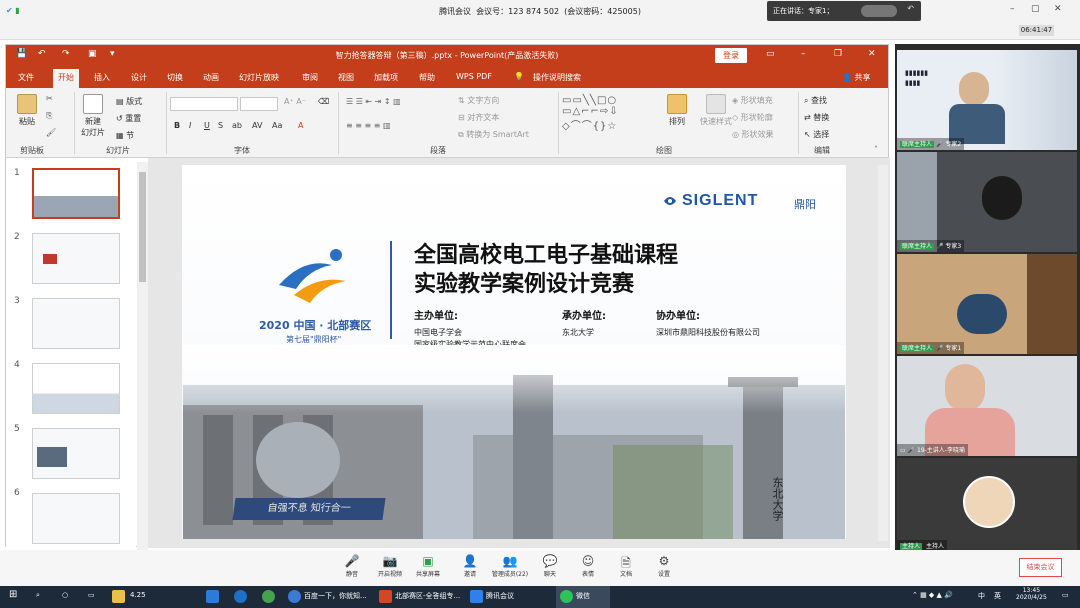  What do you see at coordinates (478, 100) in the screenshot?
I see `text-direction-button: ⇅ 文字方向` at bounding box center [478, 100].